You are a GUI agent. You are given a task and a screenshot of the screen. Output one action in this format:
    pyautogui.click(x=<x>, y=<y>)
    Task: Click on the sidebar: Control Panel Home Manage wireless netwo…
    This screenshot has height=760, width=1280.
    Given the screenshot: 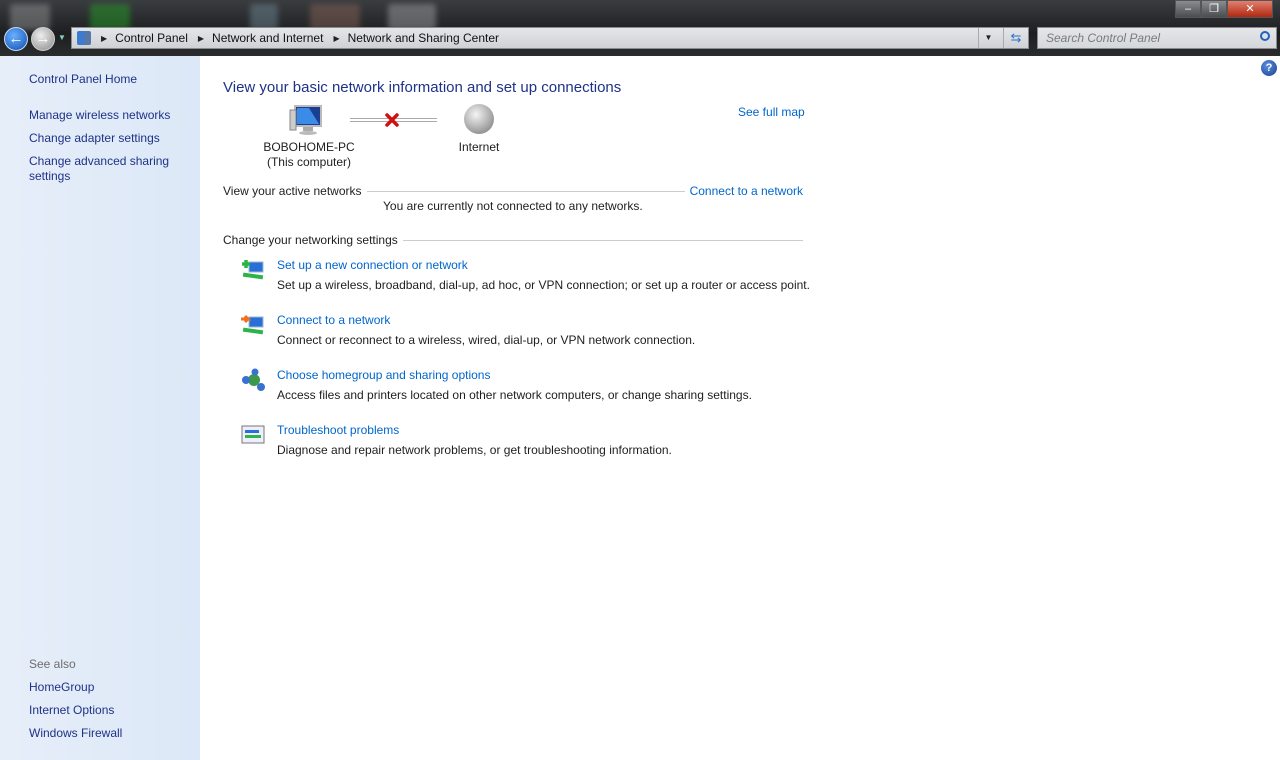 What is the action you would take?
    pyautogui.click(x=100, y=408)
    